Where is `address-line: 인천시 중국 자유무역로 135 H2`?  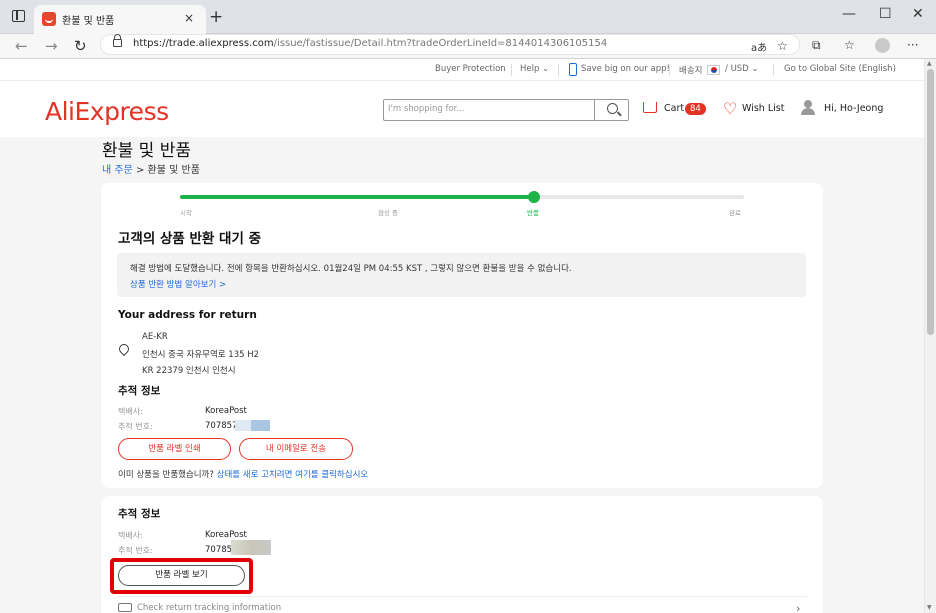 address-line: 인천시 중국 자유무역로 135 H2 is located at coordinates (201, 355).